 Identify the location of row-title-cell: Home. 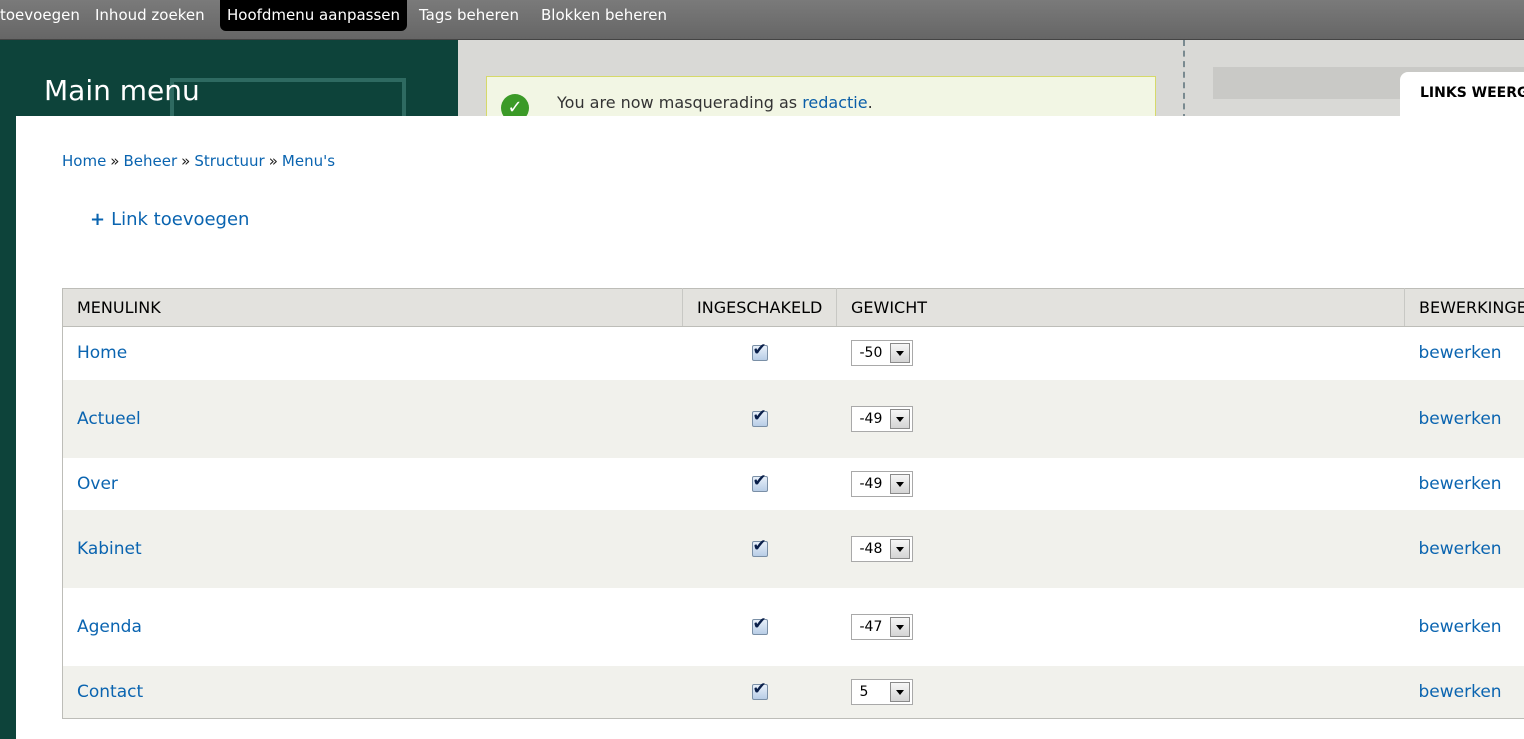
(372, 353).